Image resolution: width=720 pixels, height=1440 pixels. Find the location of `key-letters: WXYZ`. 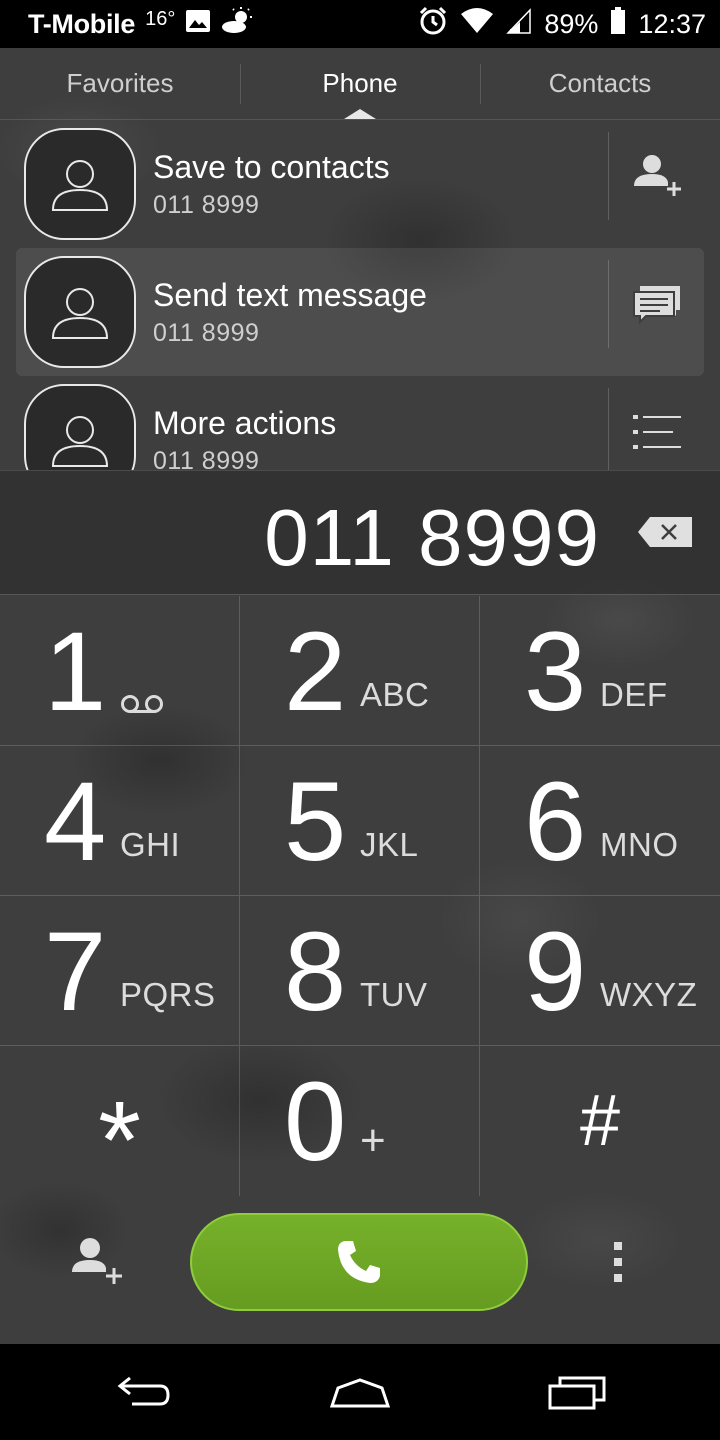

key-letters: WXYZ is located at coordinates (649, 994).